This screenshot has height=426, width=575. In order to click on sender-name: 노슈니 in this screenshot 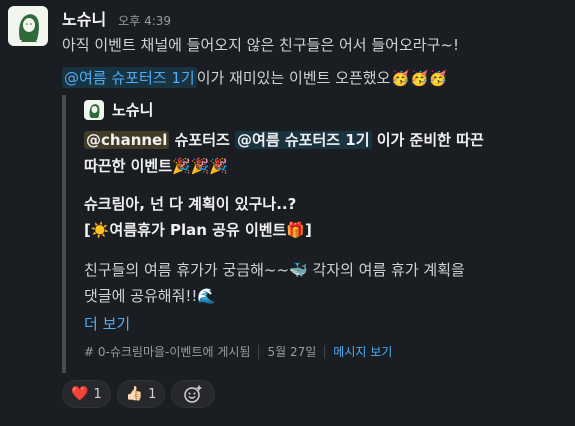, I will do `click(84, 18)`.